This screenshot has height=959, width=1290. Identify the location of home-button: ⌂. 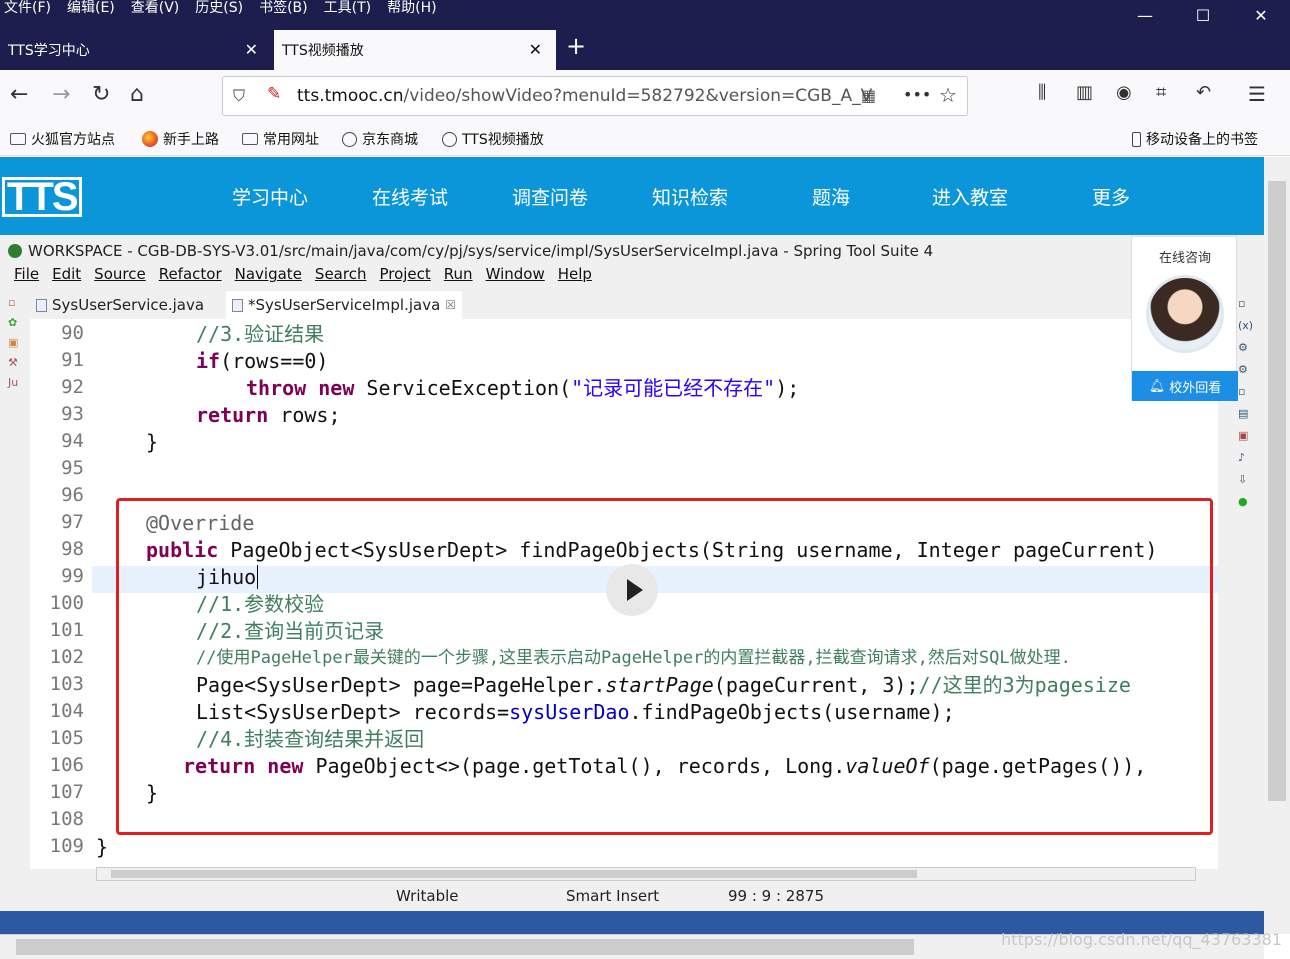
(137, 94).